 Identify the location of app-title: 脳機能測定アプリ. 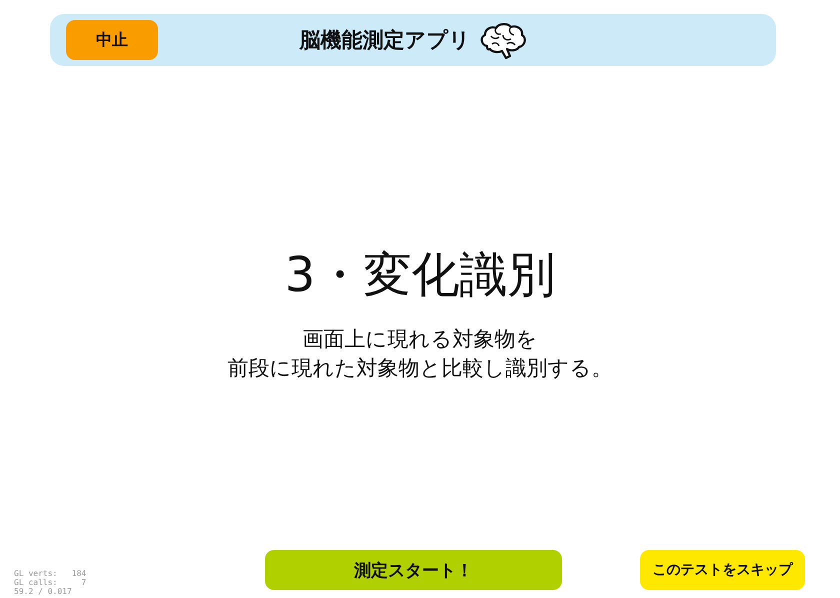
(385, 40).